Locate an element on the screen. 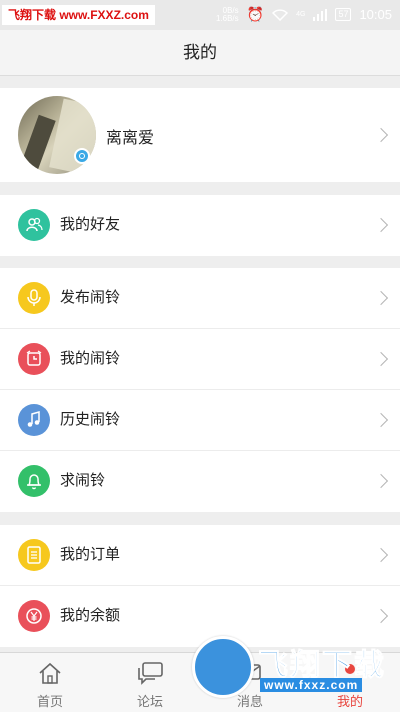 Image resolution: width=400 pixels, height=712 pixels. yuan-coin-icon is located at coordinates (34, 616).